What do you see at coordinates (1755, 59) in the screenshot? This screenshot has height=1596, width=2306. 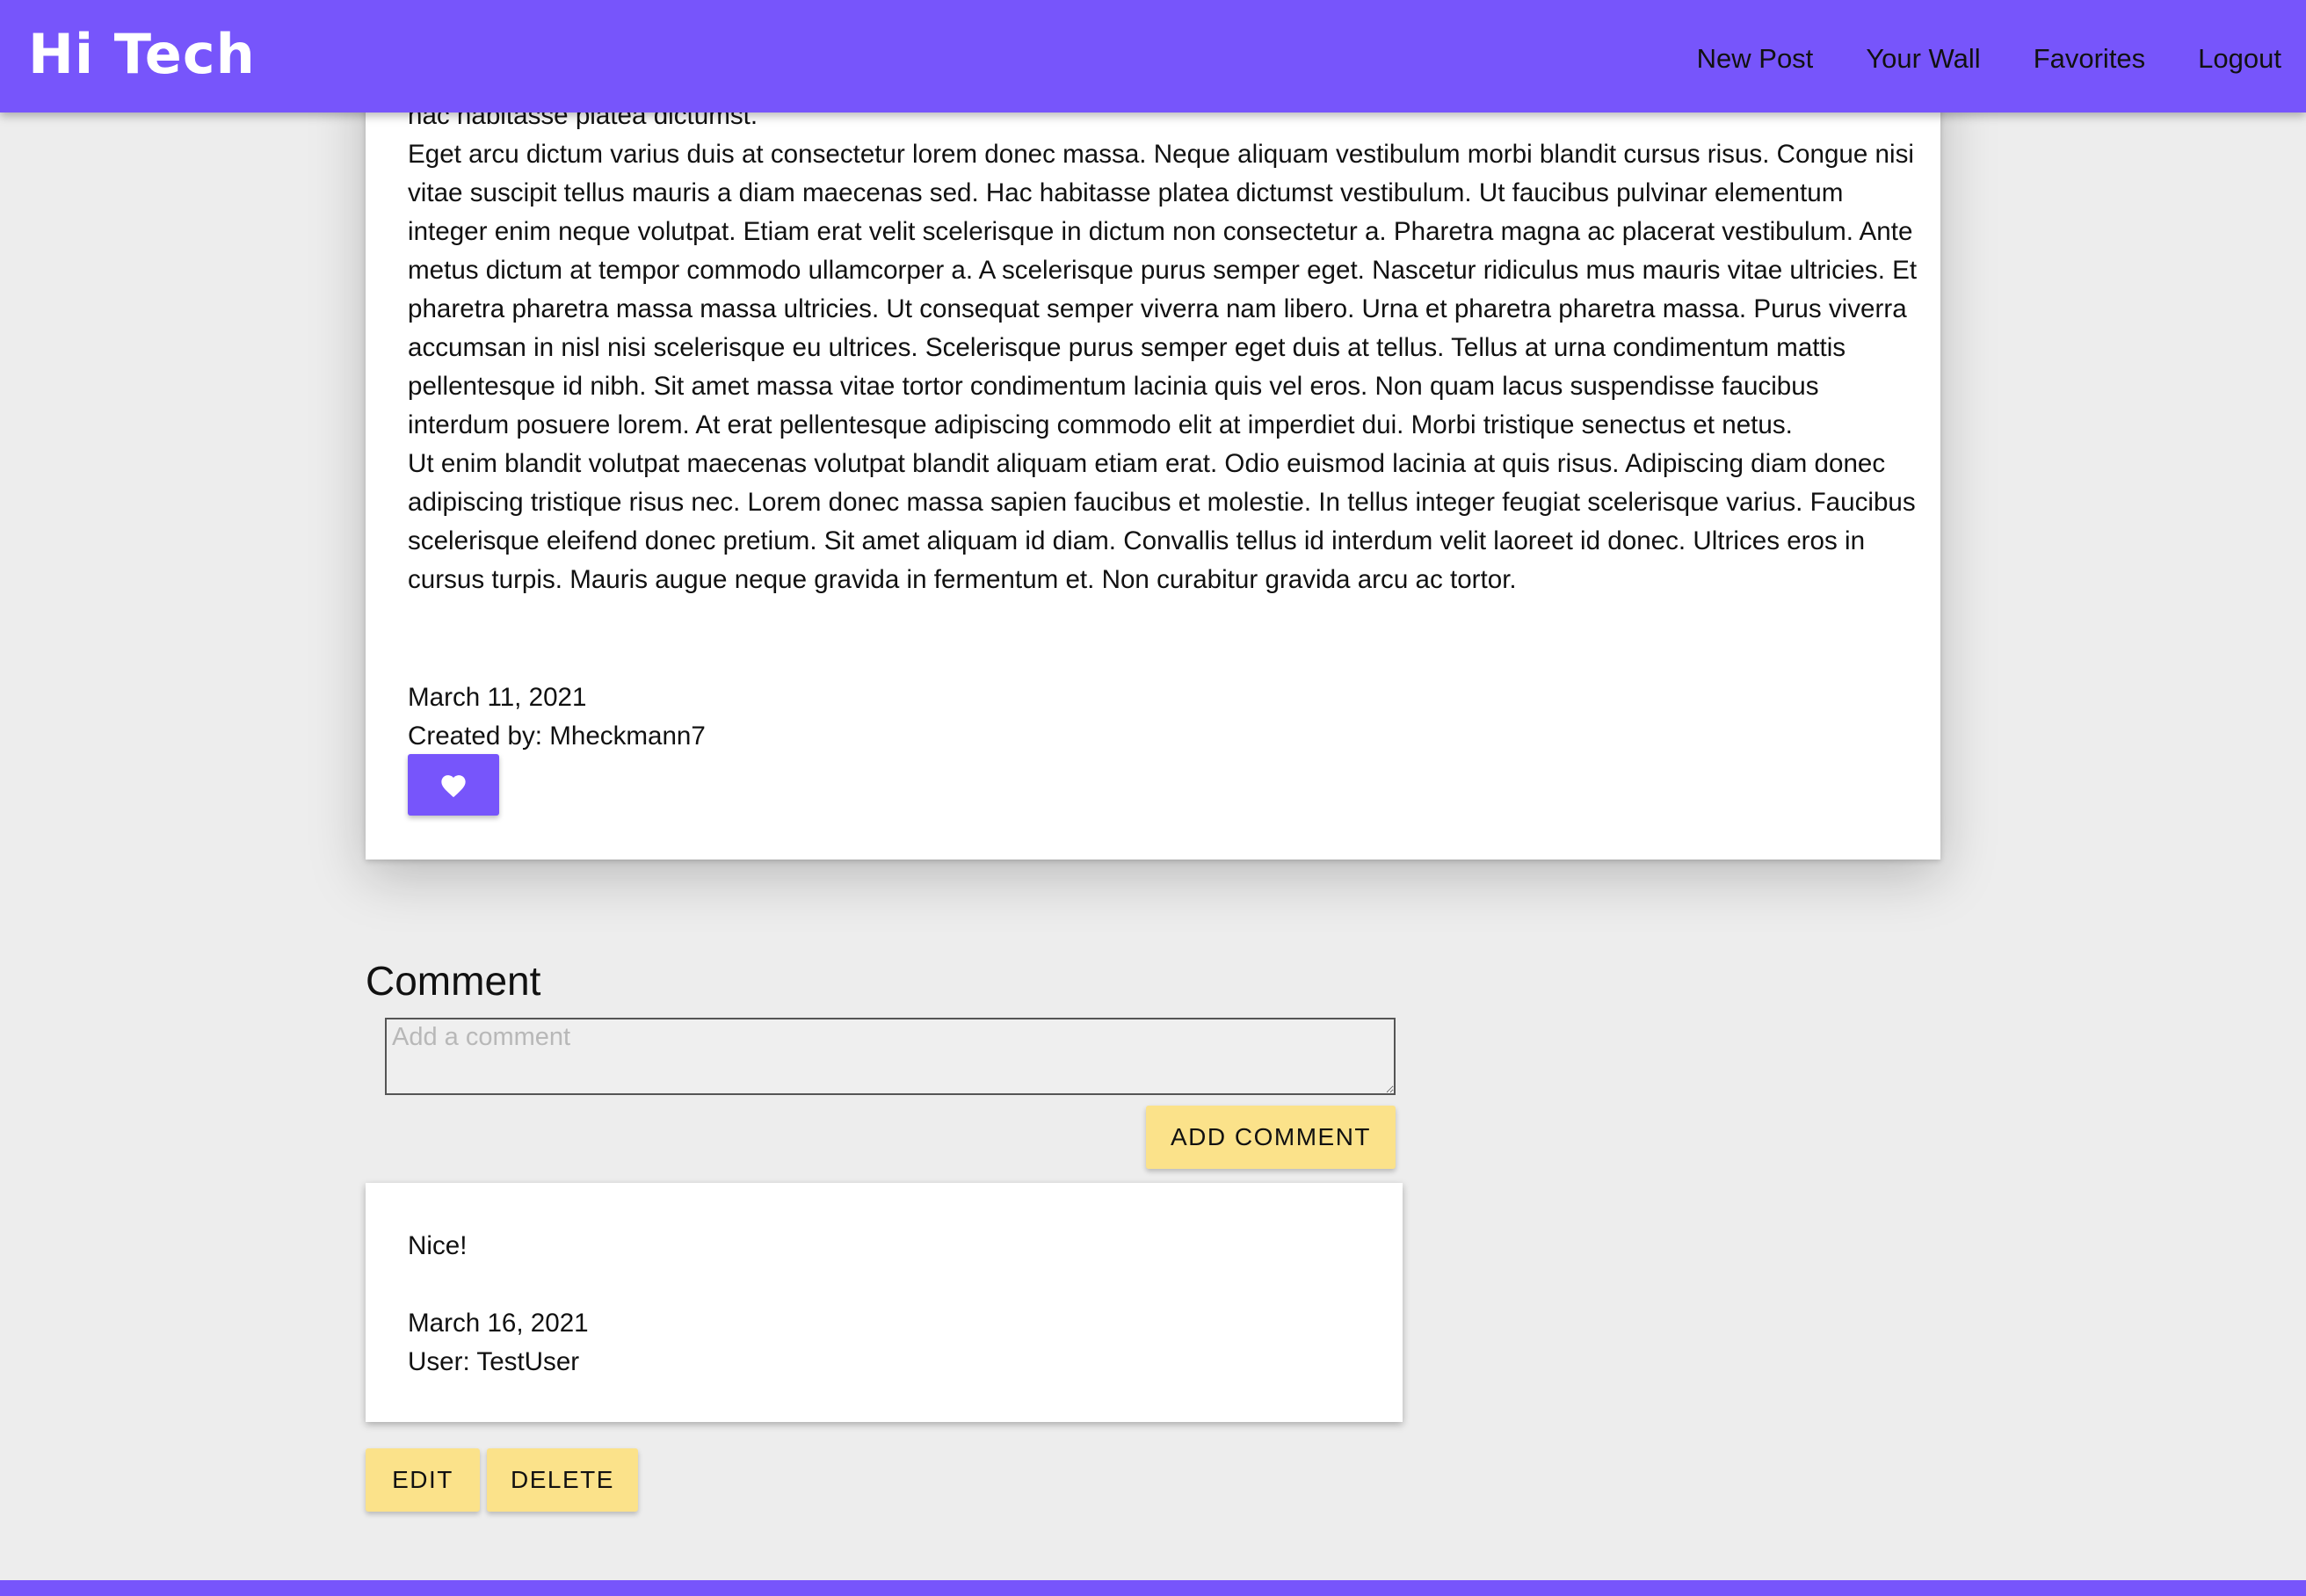 I see `nav-new-post: New Post` at bounding box center [1755, 59].